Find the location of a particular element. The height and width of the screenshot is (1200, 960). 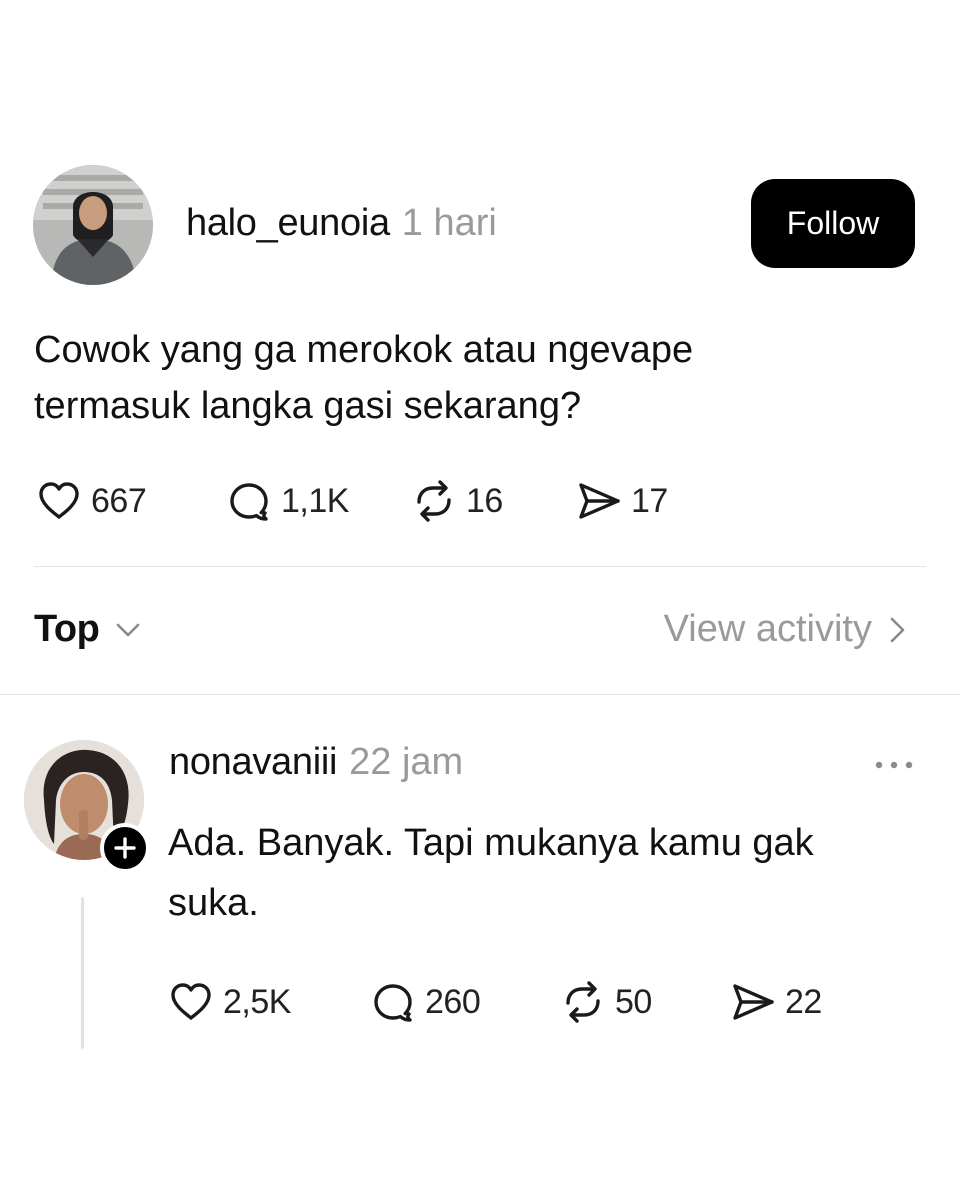

author-avatar is located at coordinates (93, 225).